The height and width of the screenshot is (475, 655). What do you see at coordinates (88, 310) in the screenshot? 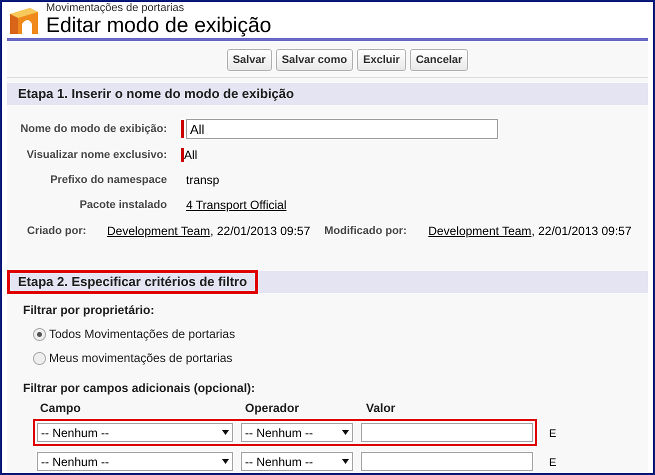
I see `filter-label: Filtrar por proprietário:` at bounding box center [88, 310].